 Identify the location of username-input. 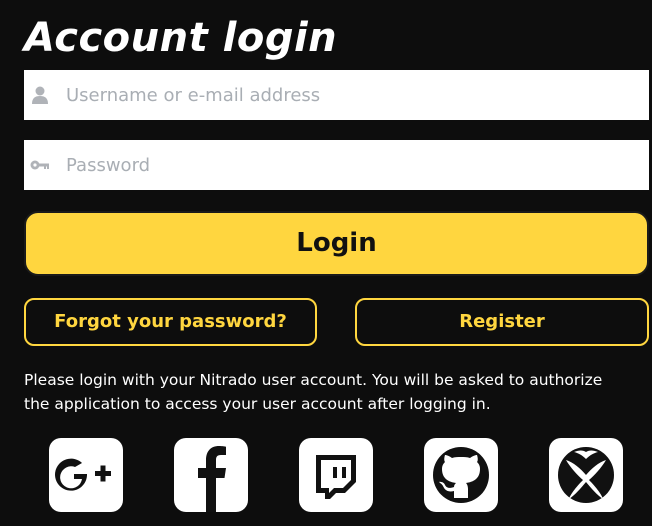
(353, 95).